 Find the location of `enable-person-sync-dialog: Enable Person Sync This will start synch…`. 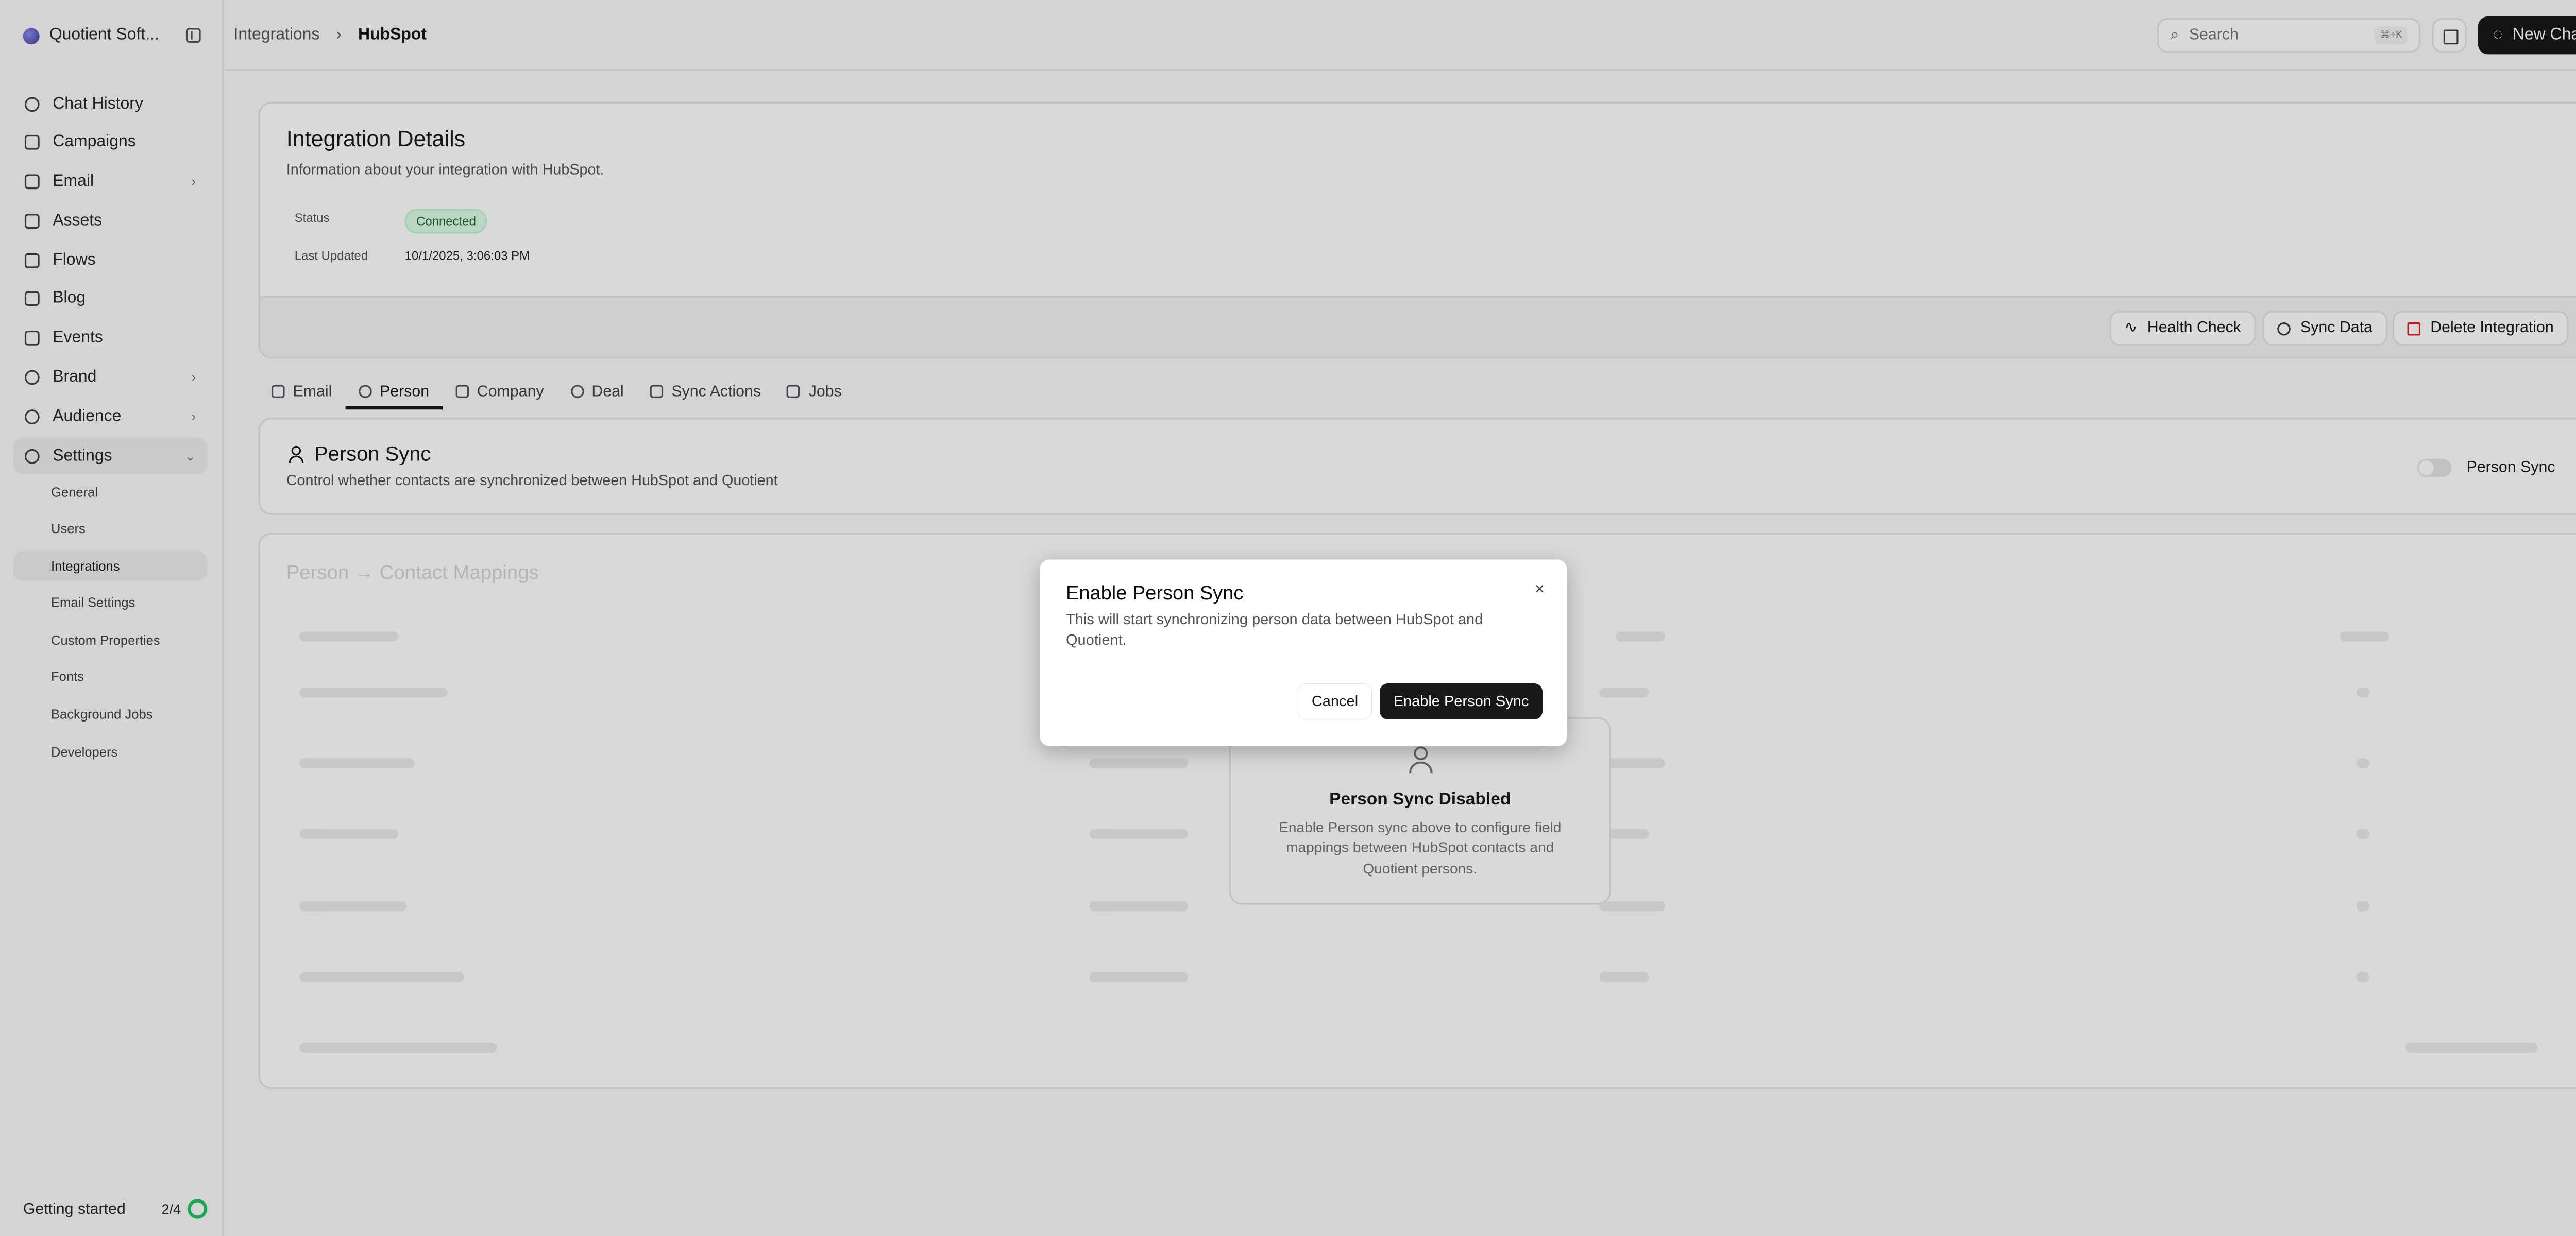

enable-person-sync-dialog: Enable Person Sync This will start synch… is located at coordinates (1303, 652).